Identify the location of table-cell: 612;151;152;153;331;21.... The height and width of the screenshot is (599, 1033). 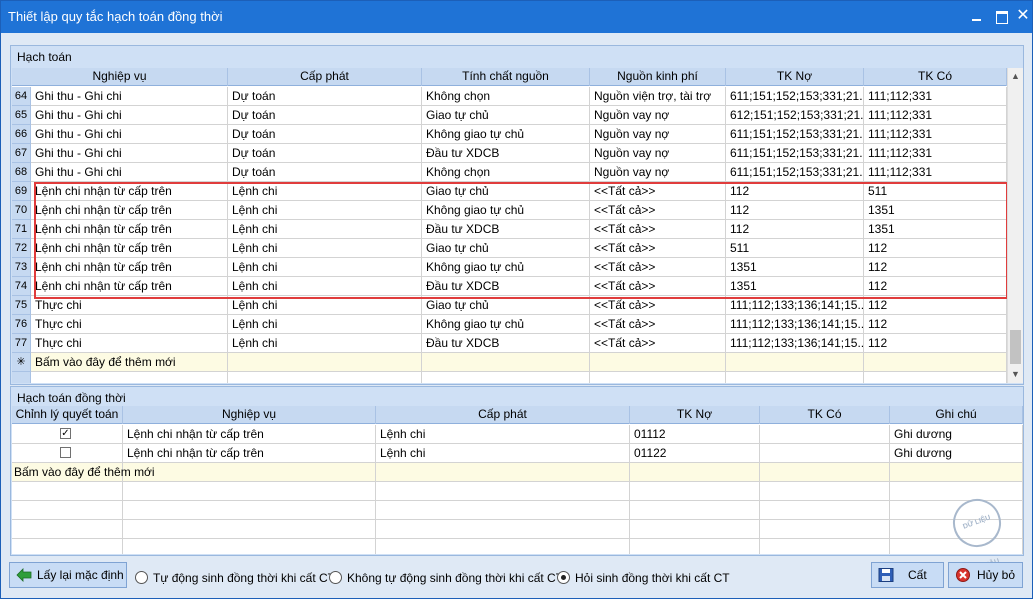
(795, 115).